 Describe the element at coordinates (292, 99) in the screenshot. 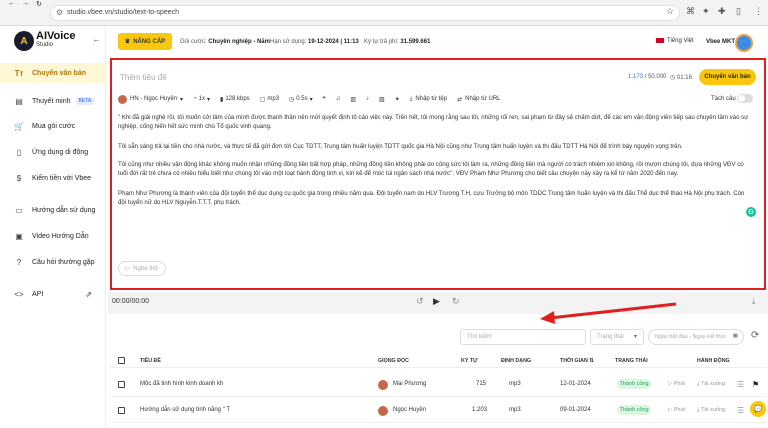

I see `clock-icon: ◷` at that location.